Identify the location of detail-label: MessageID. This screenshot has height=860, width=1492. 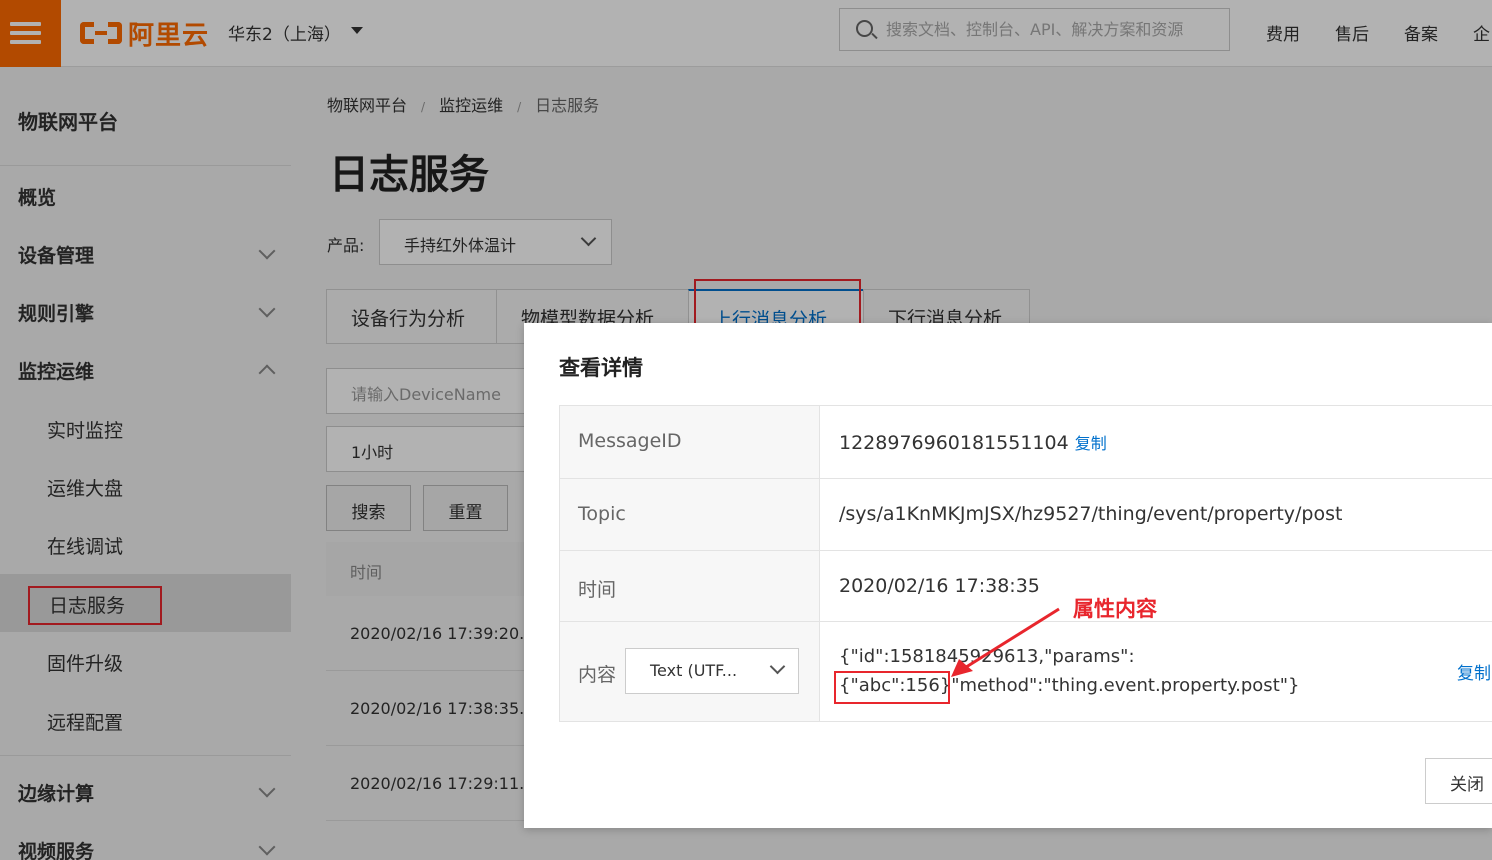
(689, 442).